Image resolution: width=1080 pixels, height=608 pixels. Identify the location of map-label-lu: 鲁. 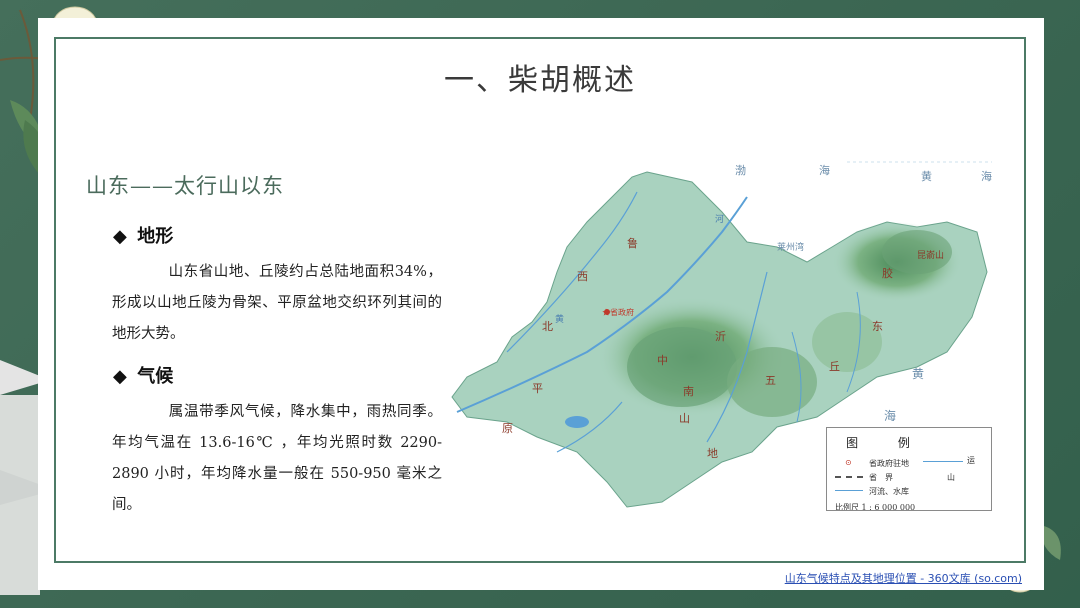
(632, 243).